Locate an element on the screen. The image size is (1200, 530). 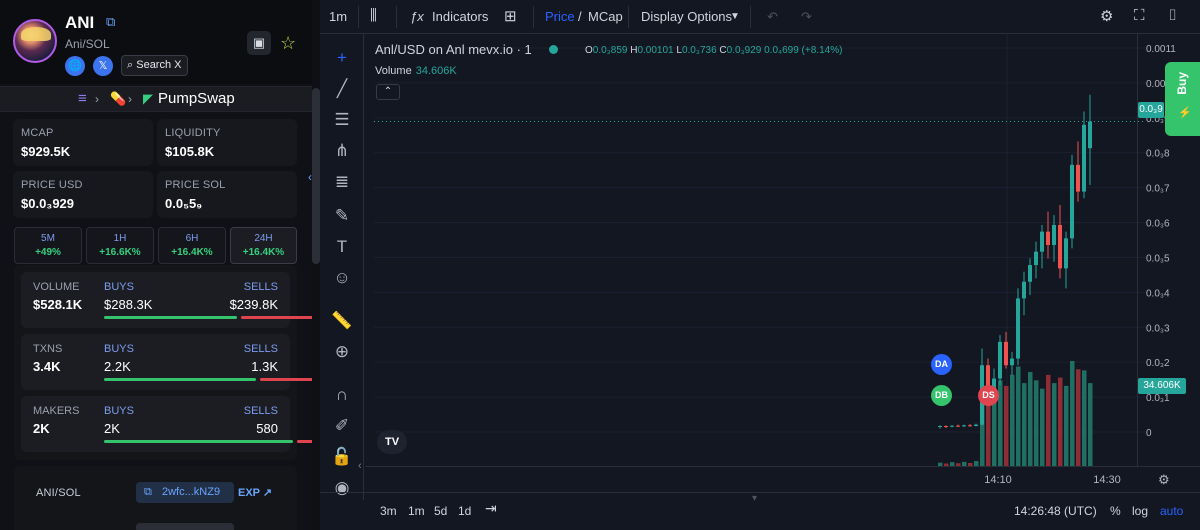
log-toggle: log is located at coordinates (1140, 511).